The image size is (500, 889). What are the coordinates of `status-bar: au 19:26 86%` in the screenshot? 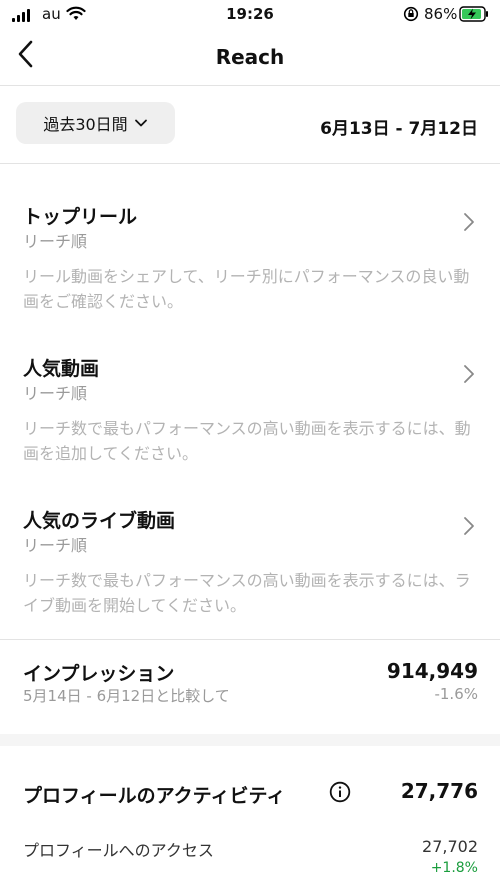 It's located at (250, 15).